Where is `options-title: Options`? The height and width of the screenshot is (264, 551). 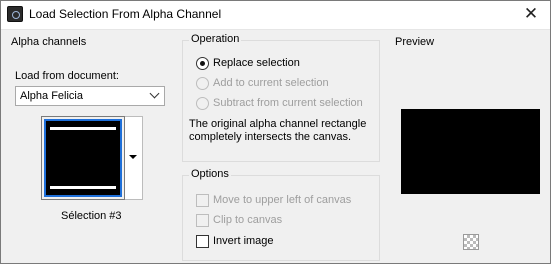 options-title: Options is located at coordinates (210, 174).